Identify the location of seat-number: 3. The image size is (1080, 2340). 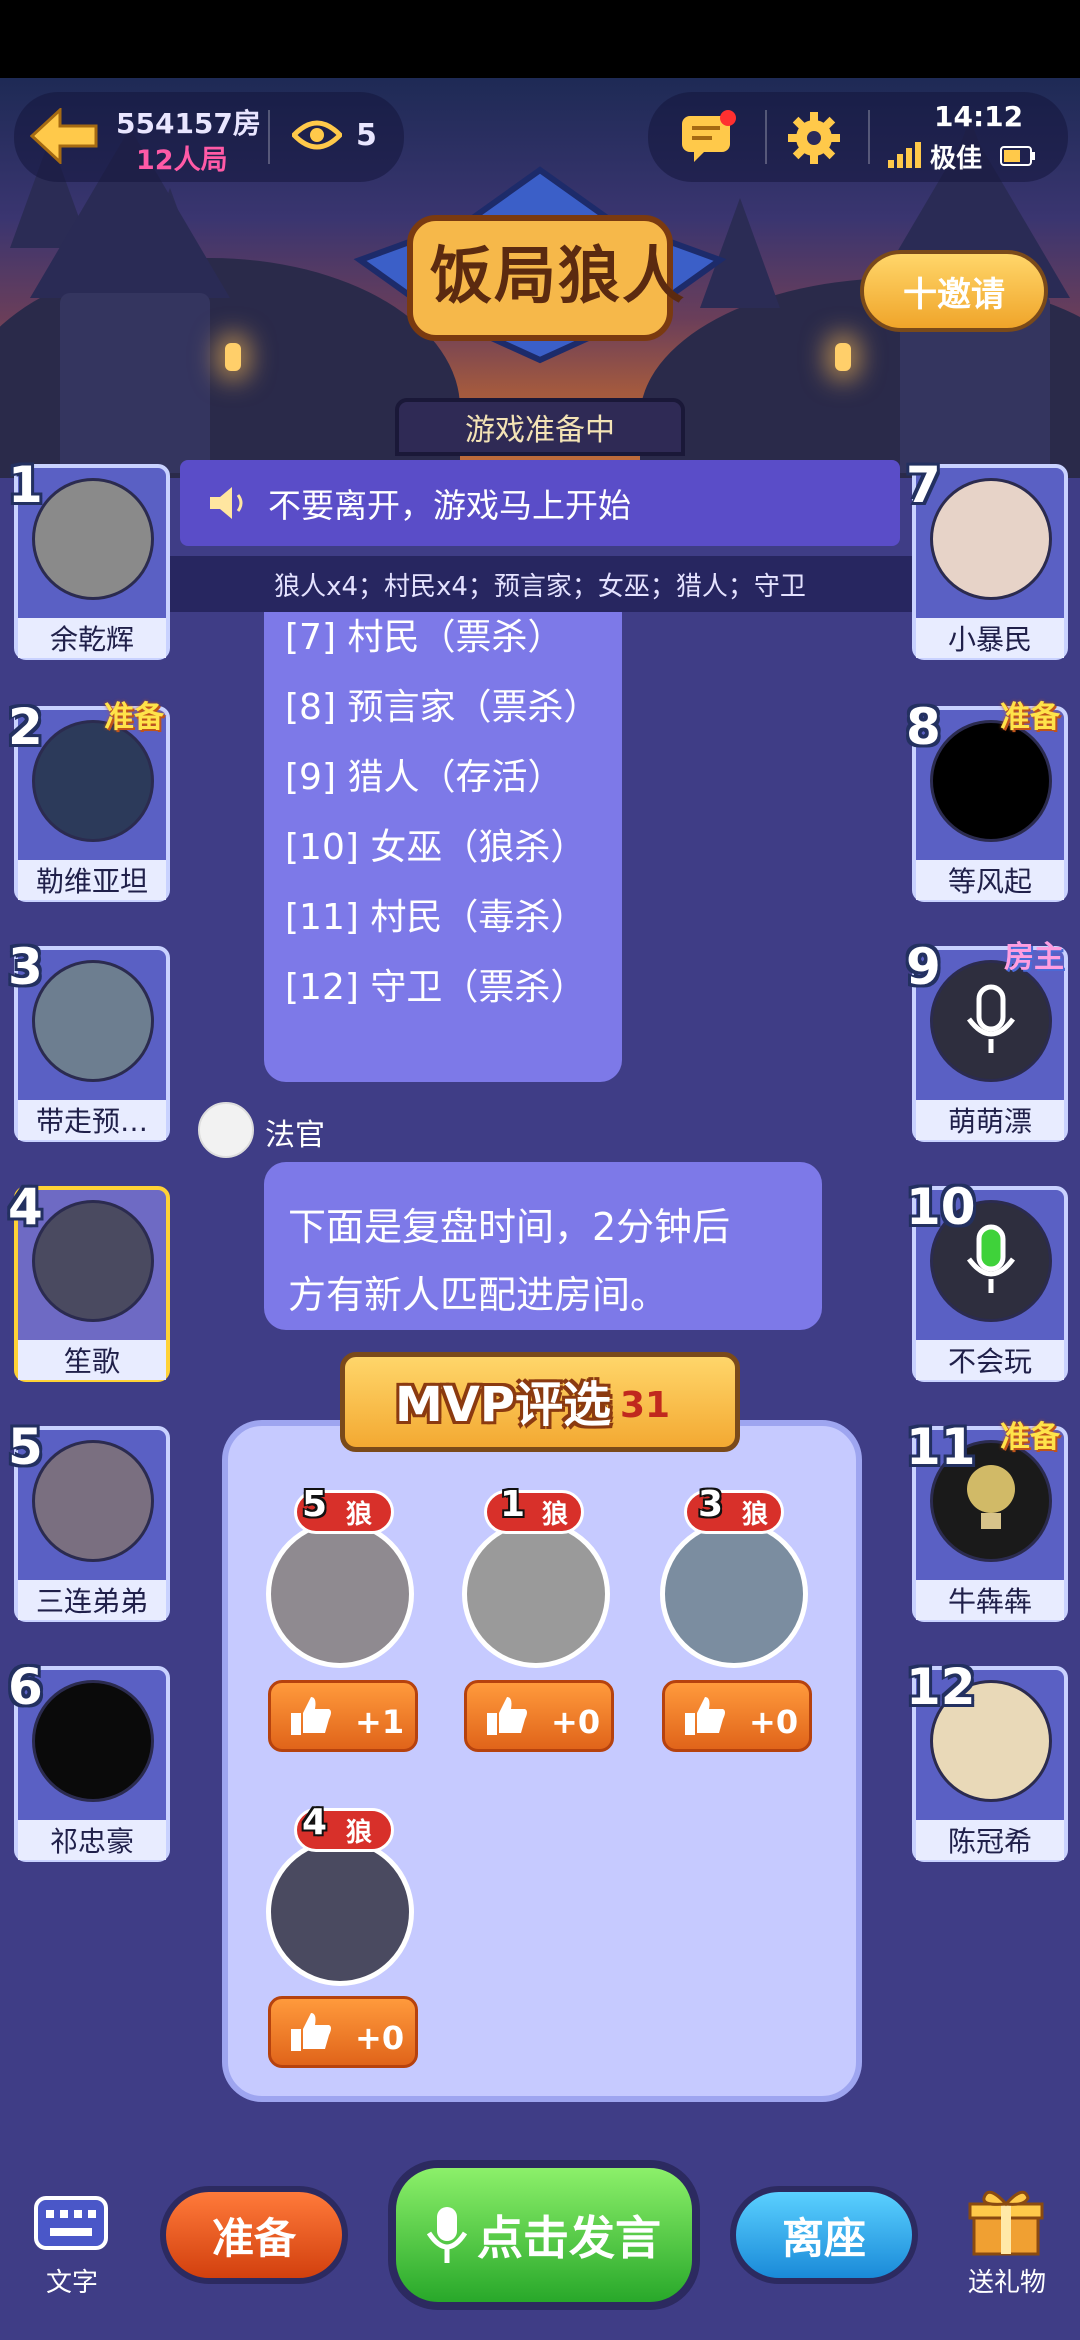
(25, 967).